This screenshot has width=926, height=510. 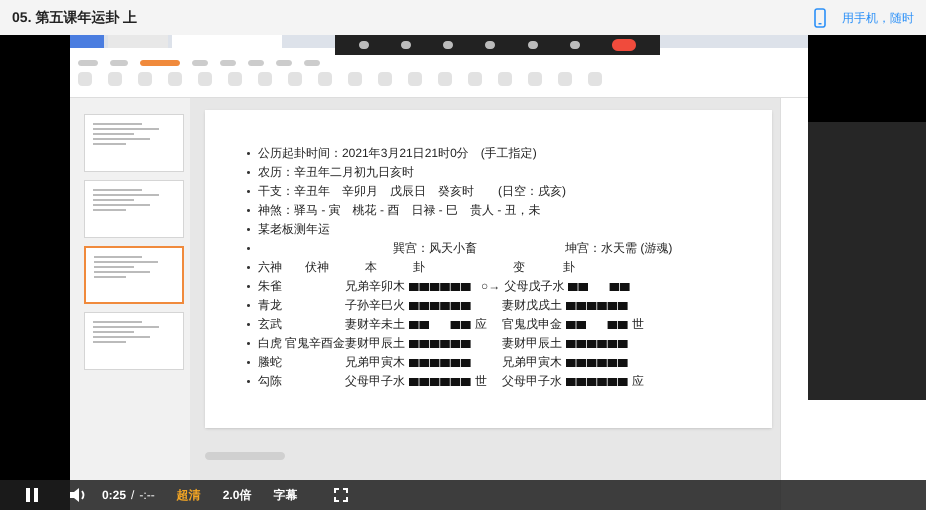 What do you see at coordinates (315, 343) in the screenshot?
I see `hidden-spirit: 官鬼辛酉金` at bounding box center [315, 343].